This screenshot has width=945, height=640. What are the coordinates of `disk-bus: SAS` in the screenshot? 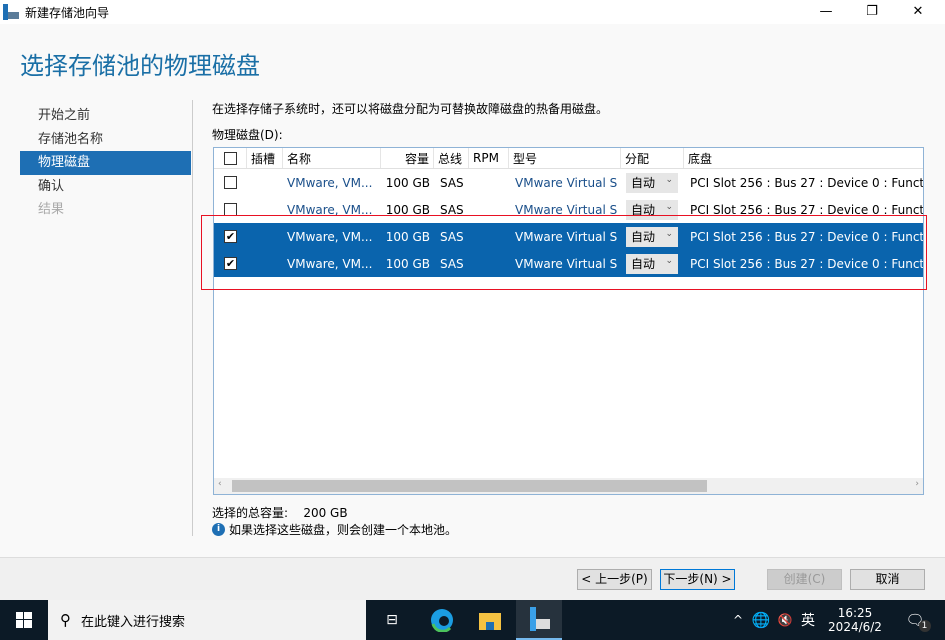 It's located at (452, 182).